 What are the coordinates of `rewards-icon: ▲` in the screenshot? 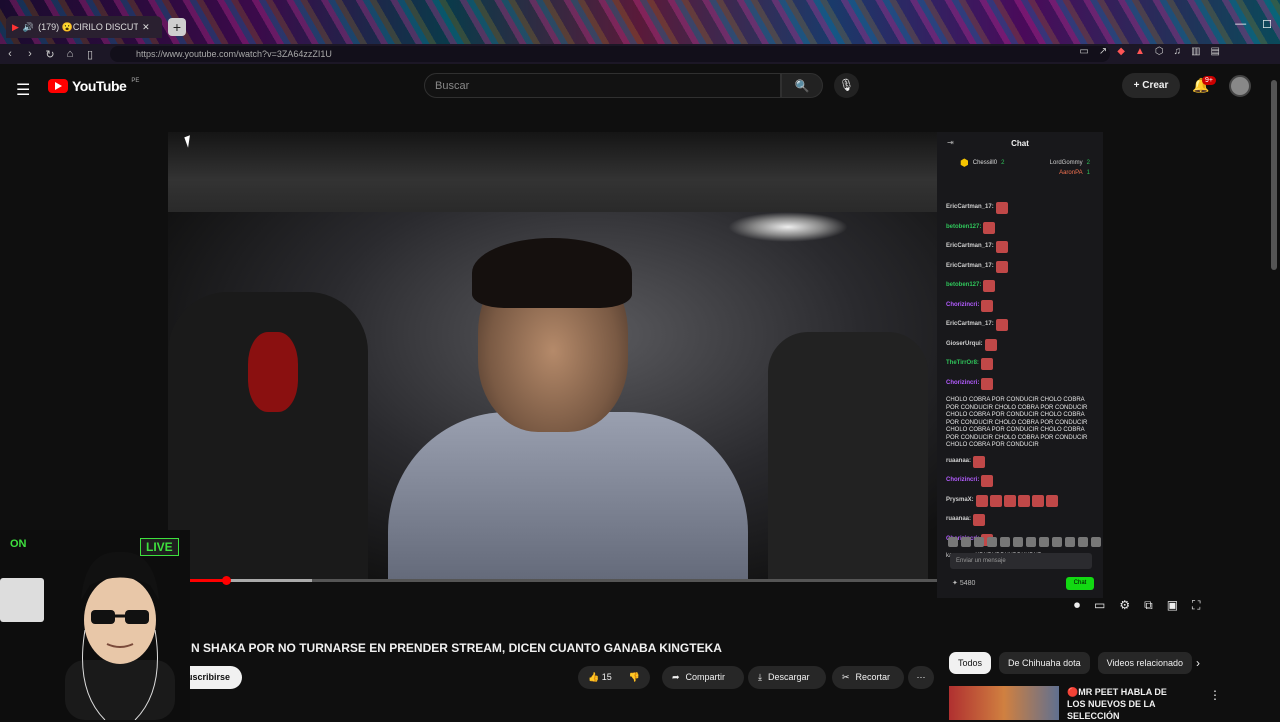 It's located at (1140, 51).